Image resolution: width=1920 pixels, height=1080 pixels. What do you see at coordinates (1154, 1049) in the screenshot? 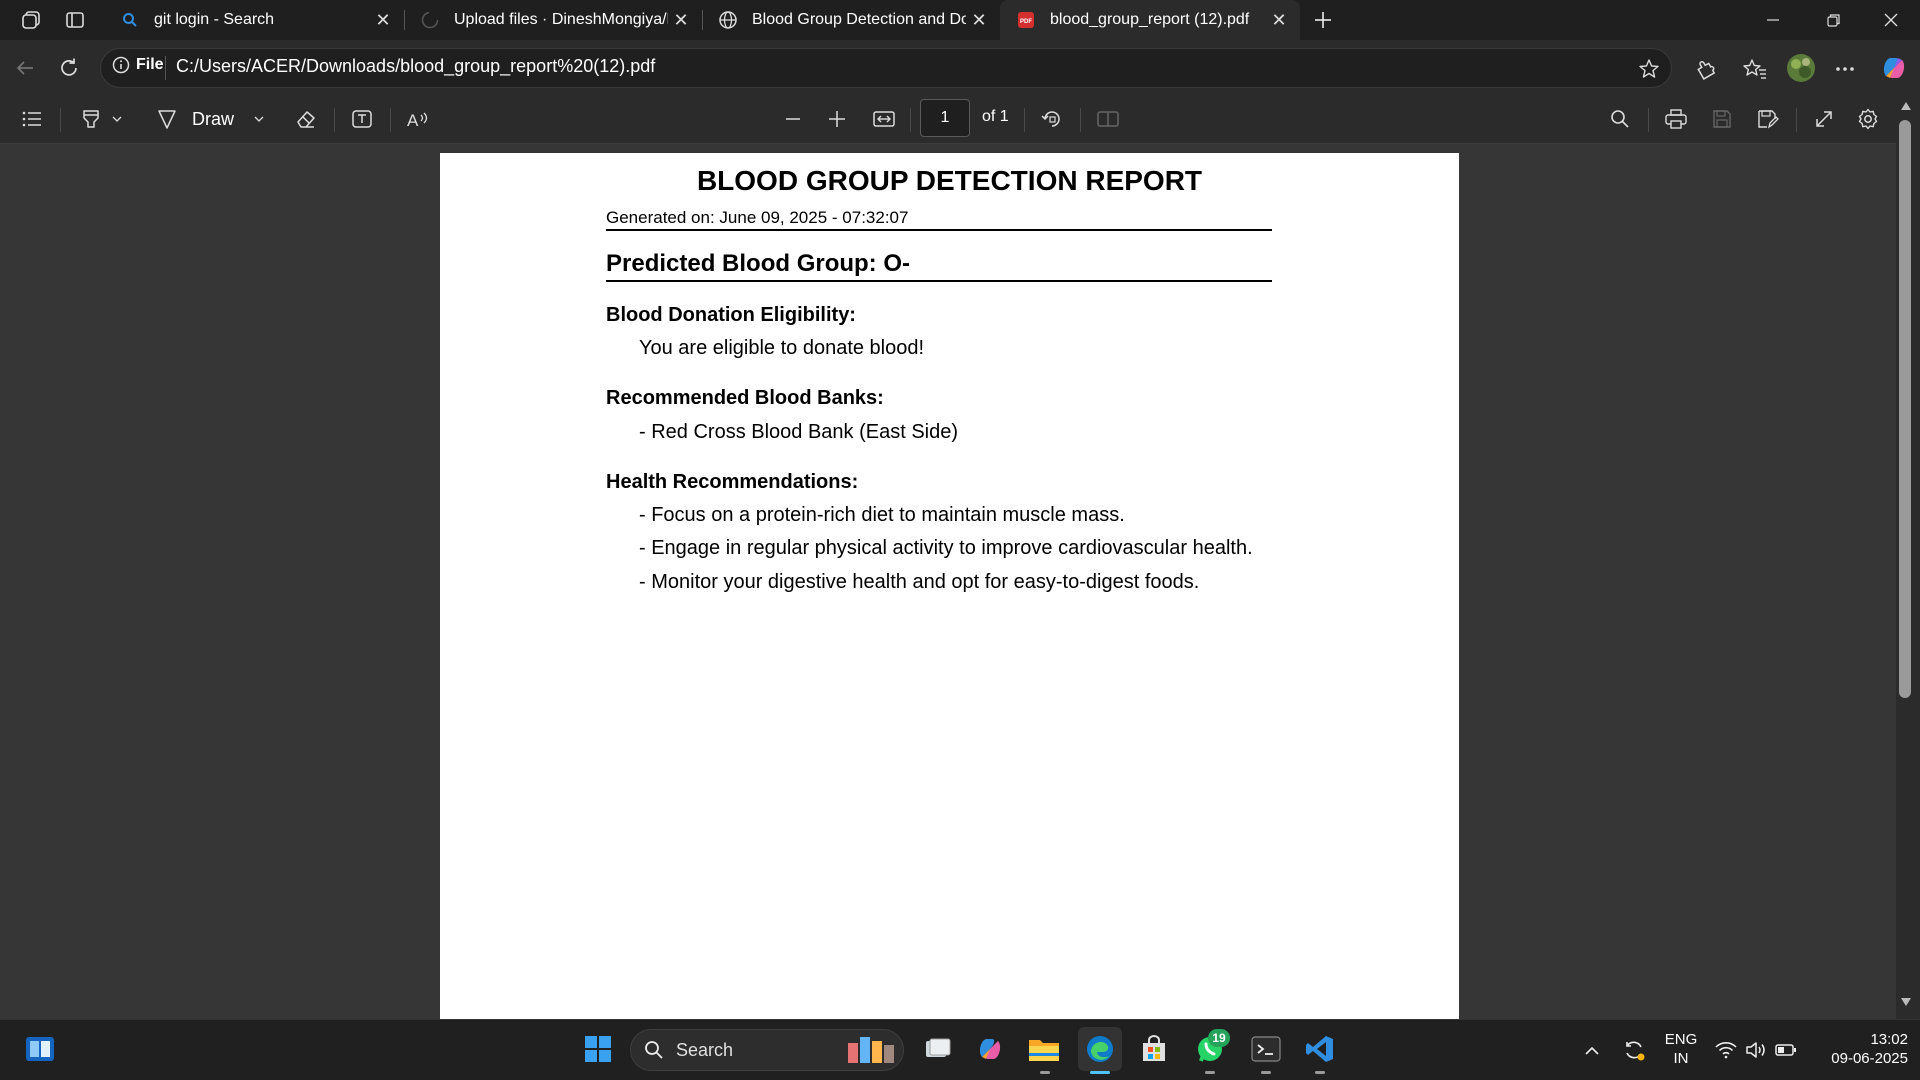
I see `microsoft-store-icon` at bounding box center [1154, 1049].